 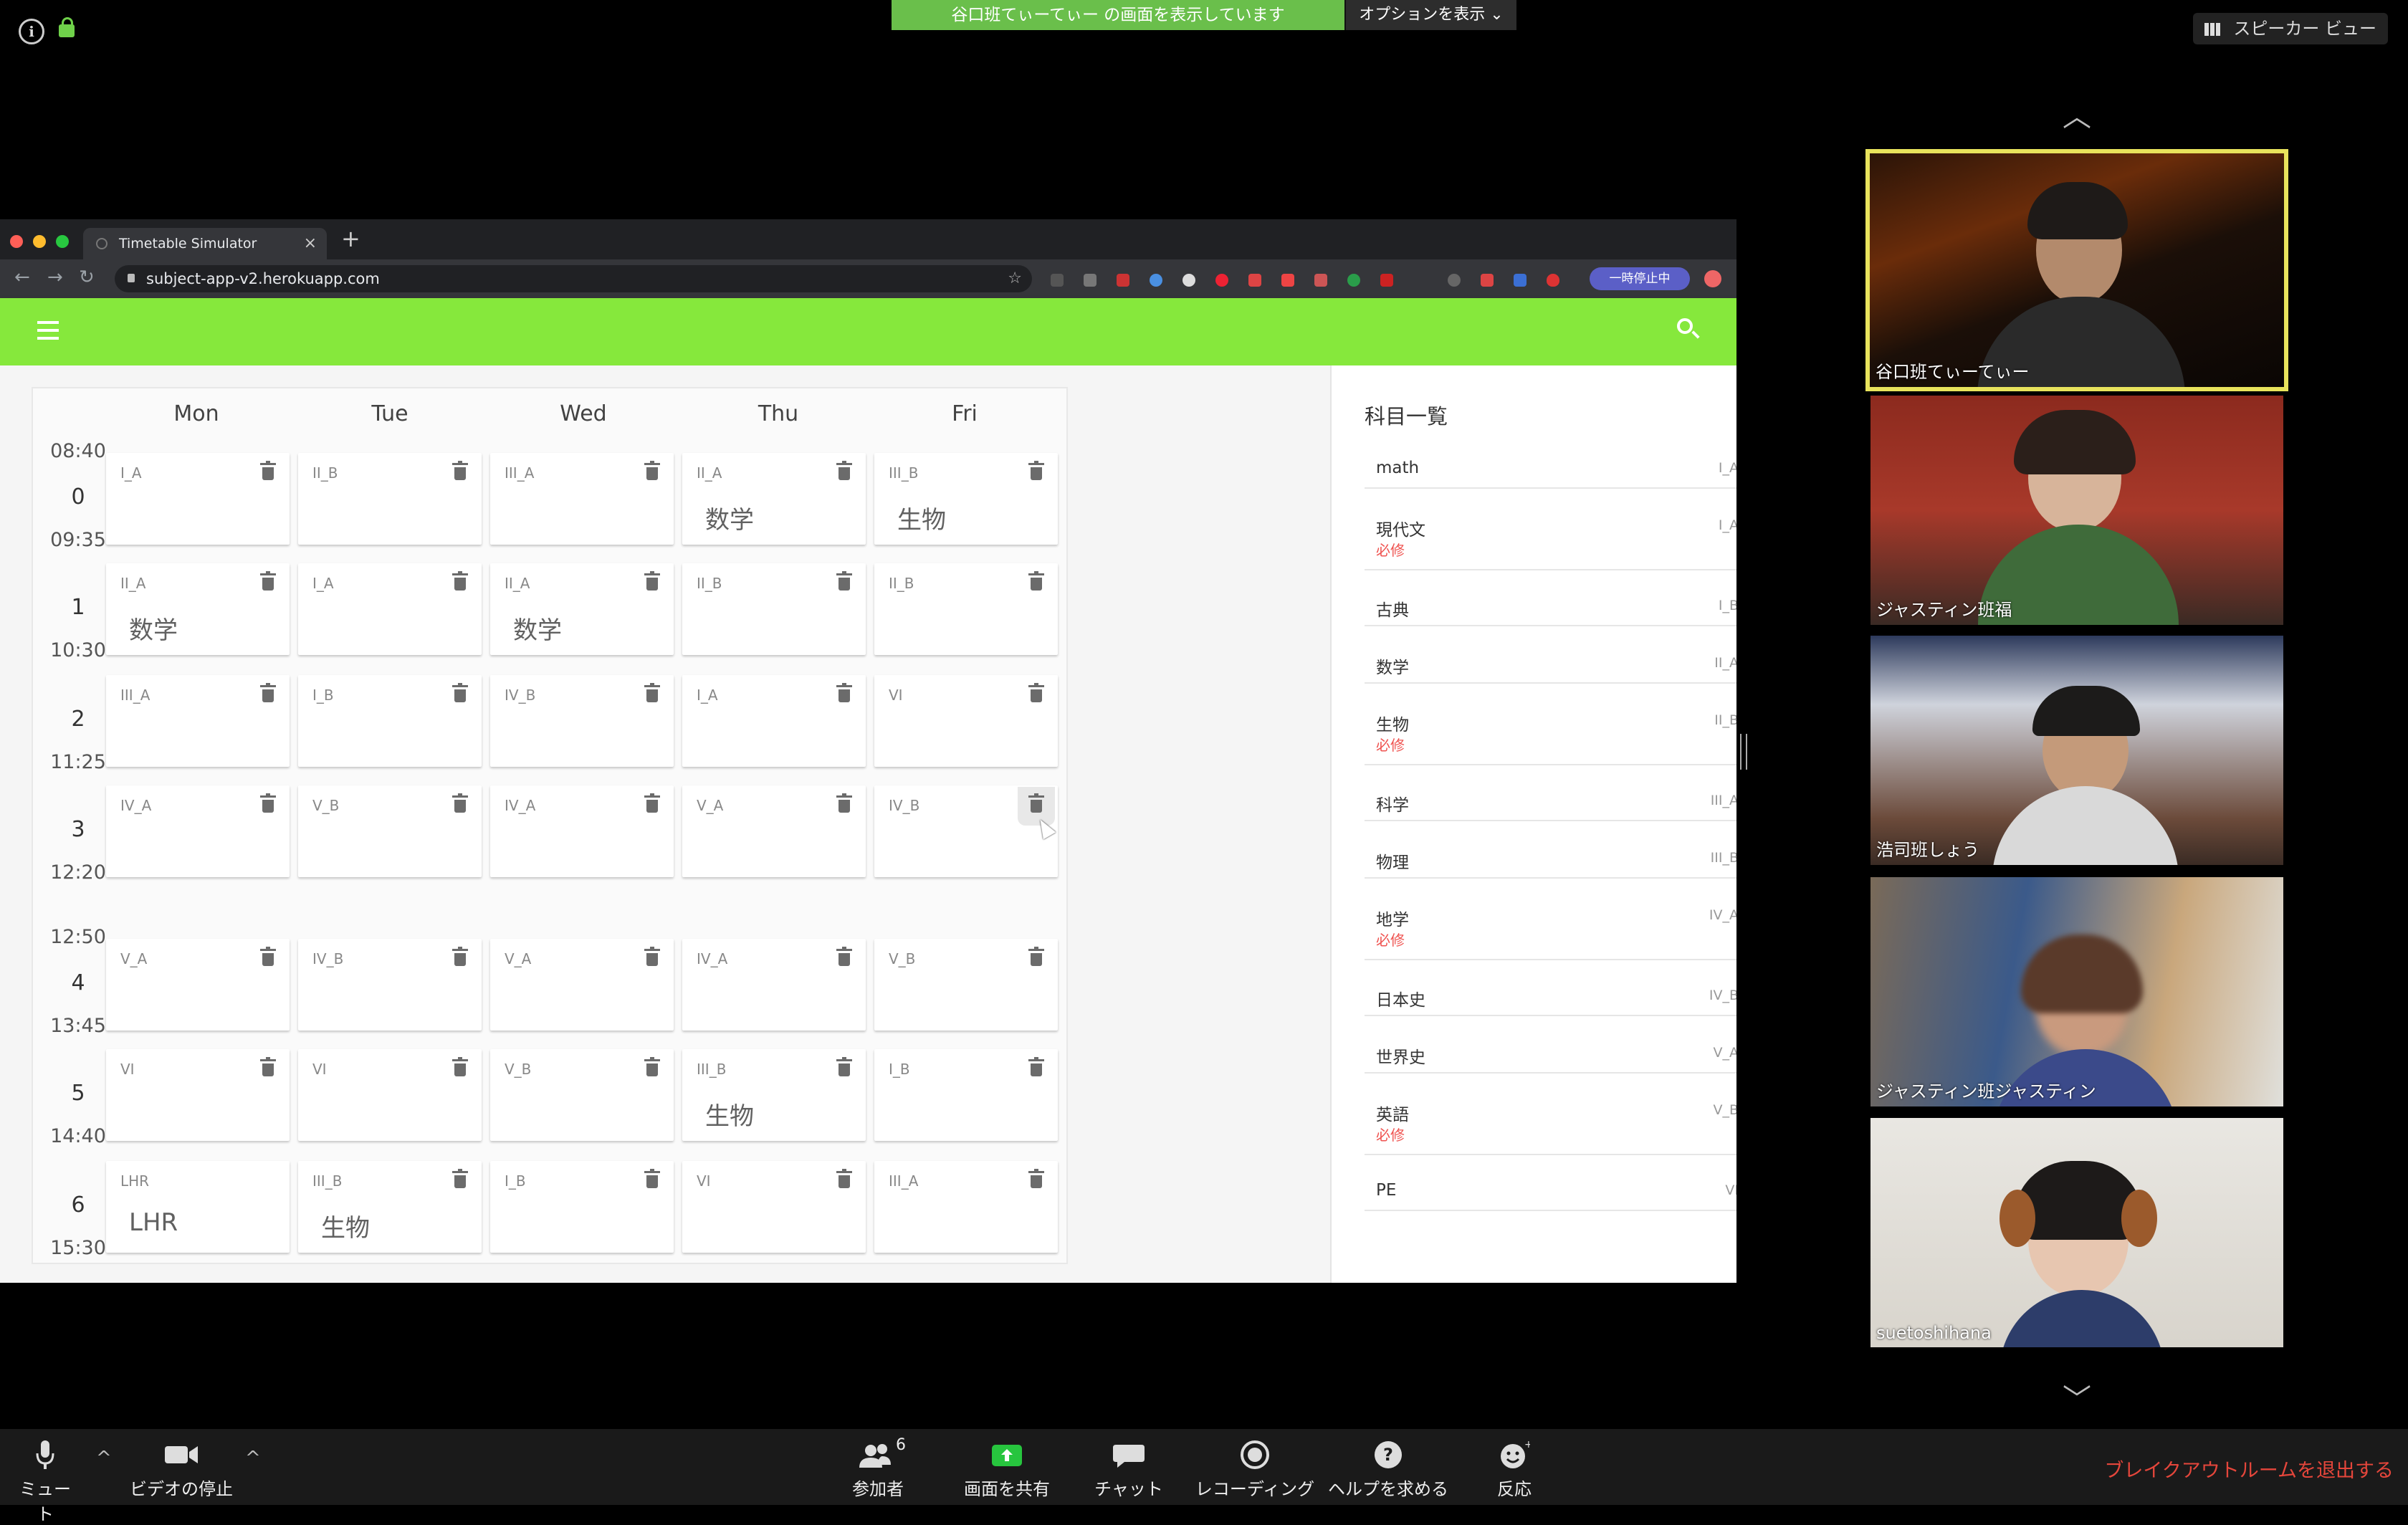 What do you see at coordinates (351, 238) in the screenshot?
I see `new-tab-icon: +` at bounding box center [351, 238].